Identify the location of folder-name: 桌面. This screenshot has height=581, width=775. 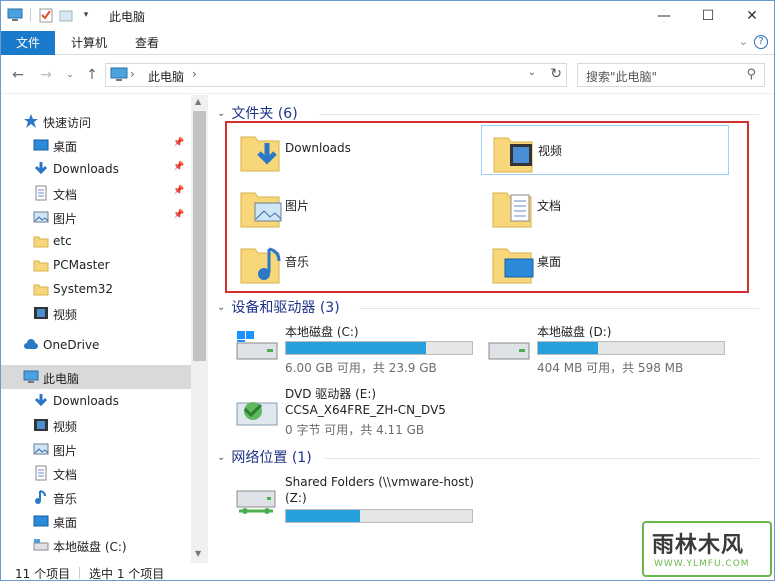
(549, 262).